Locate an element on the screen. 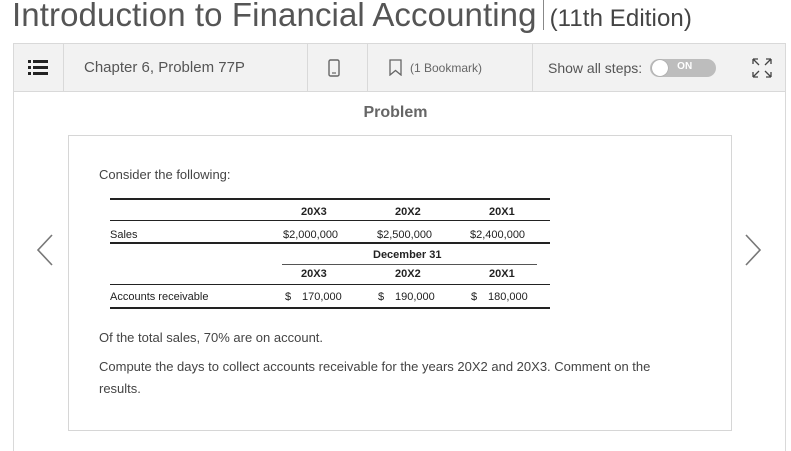  list-icon is located at coordinates (38, 67).